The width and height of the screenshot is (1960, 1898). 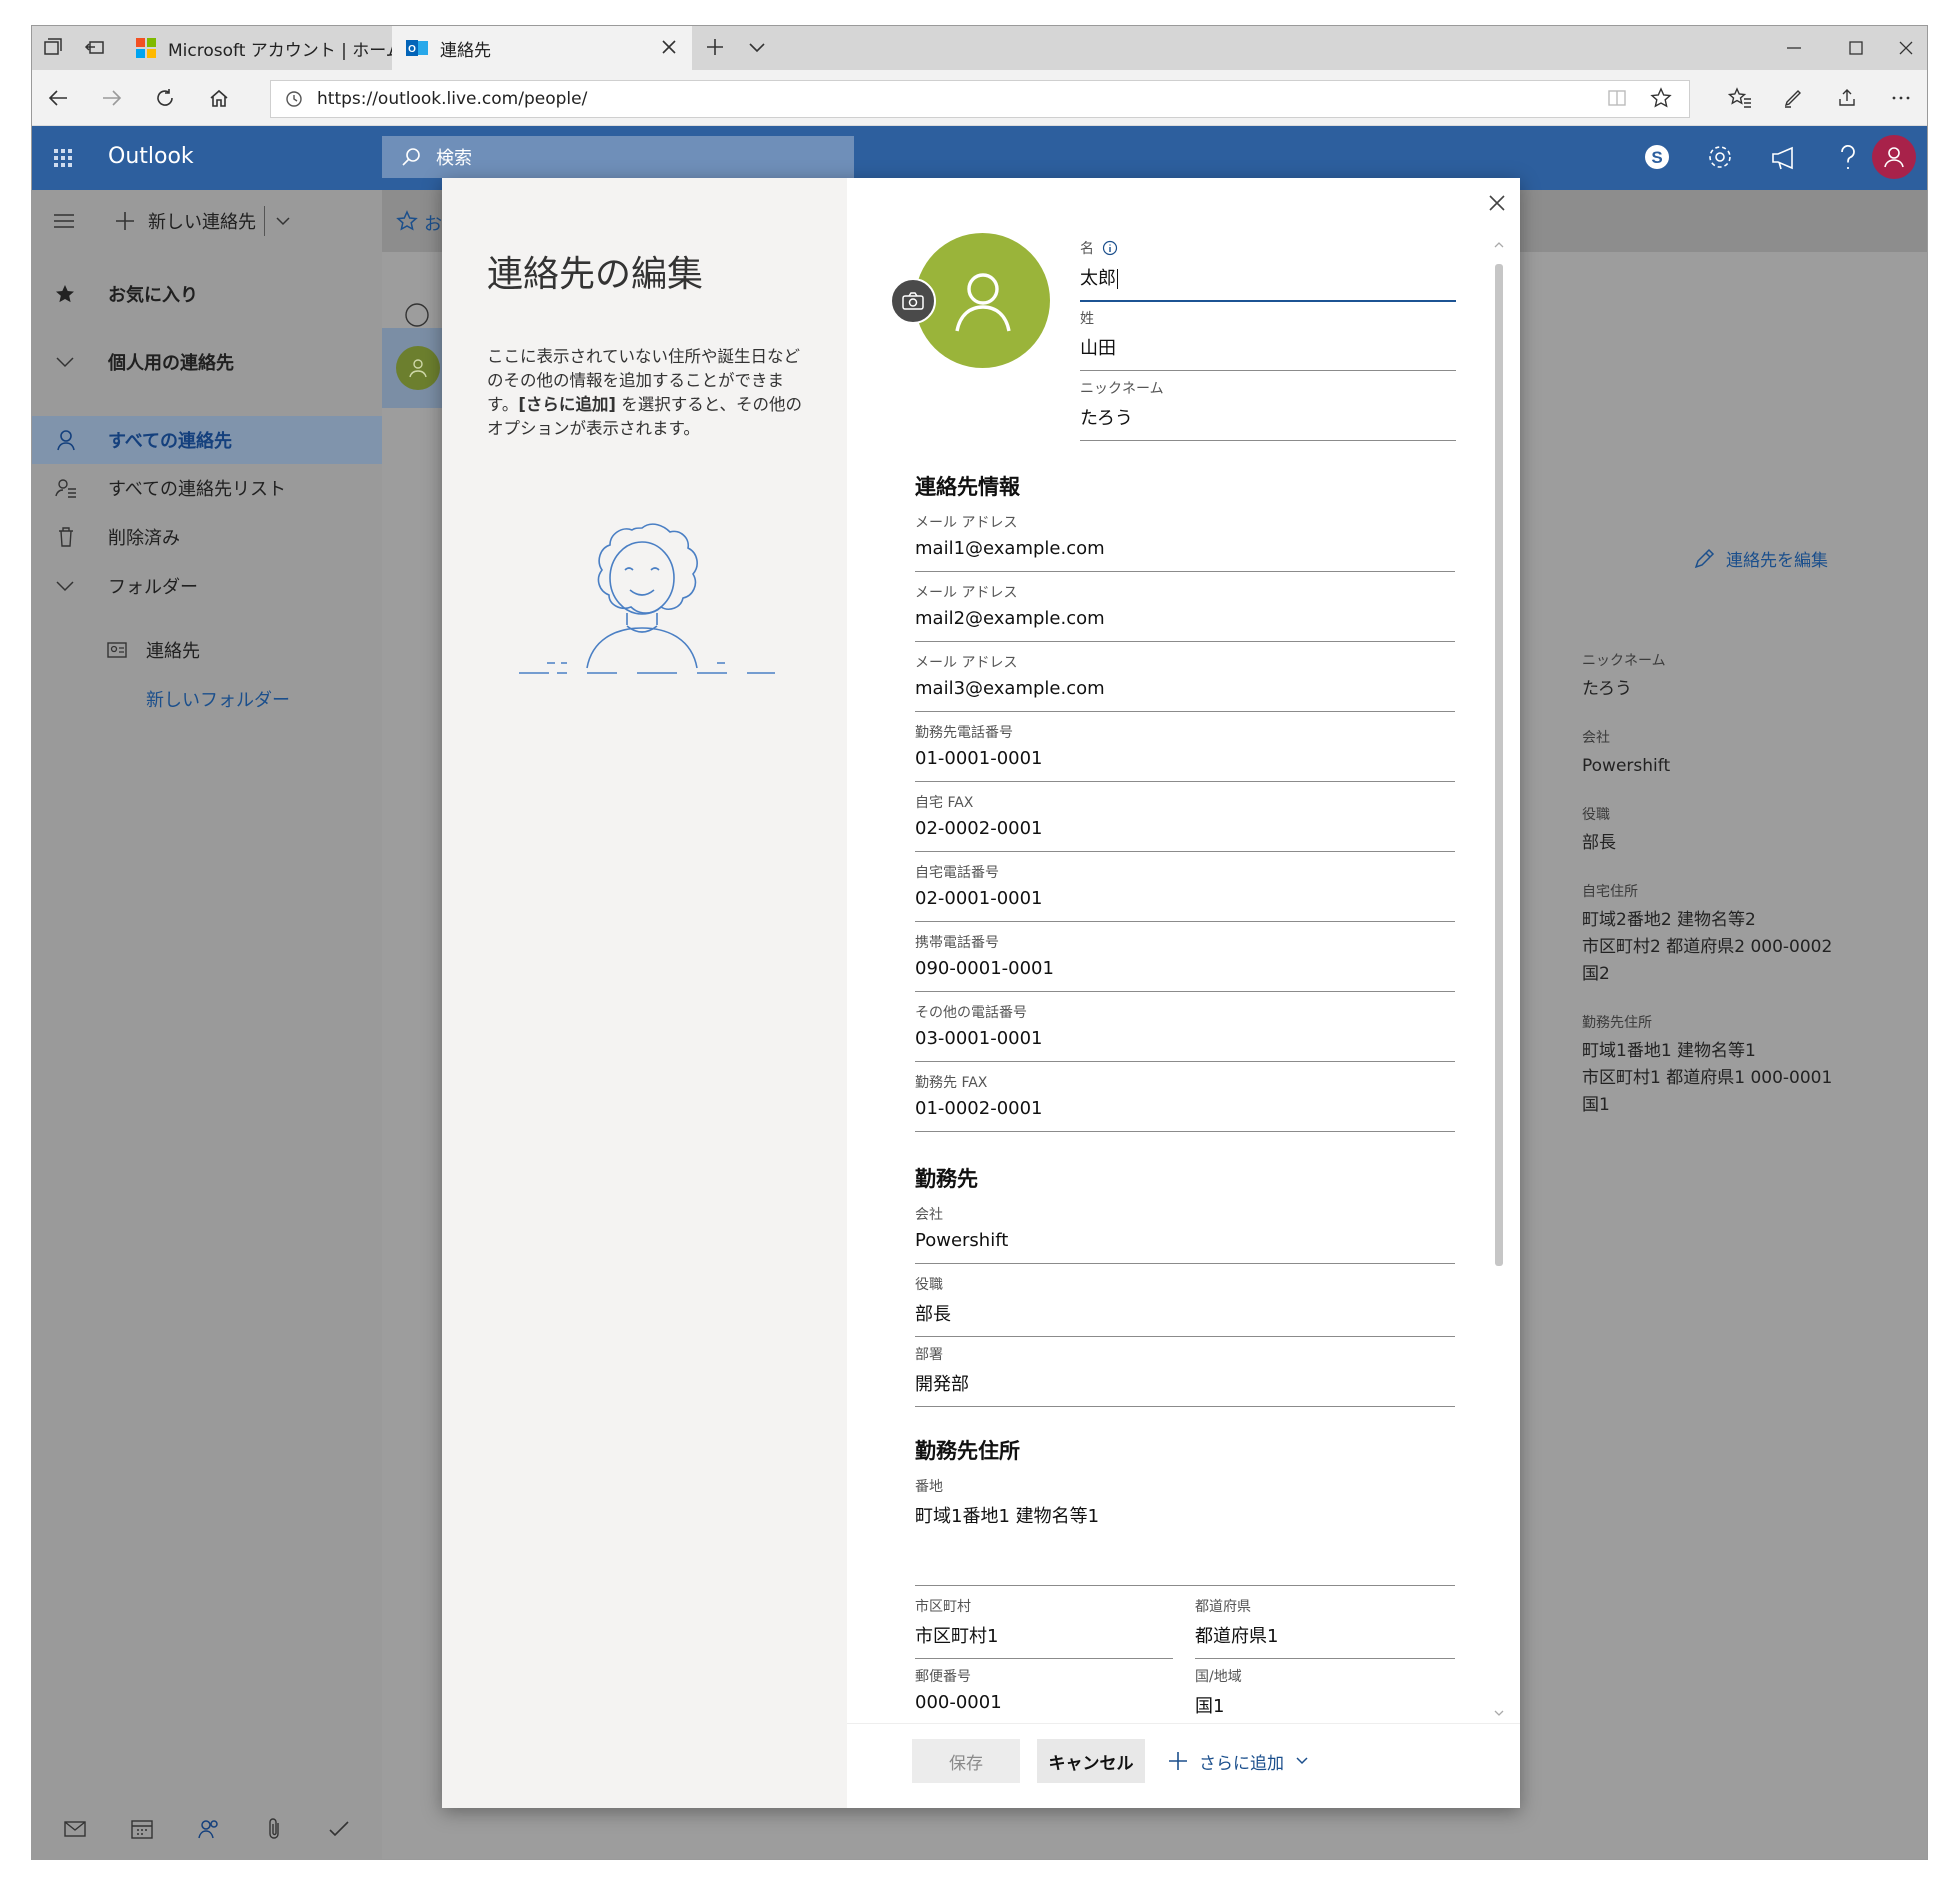 I want to click on field-value: mail1@example.com, so click(x=1185, y=555).